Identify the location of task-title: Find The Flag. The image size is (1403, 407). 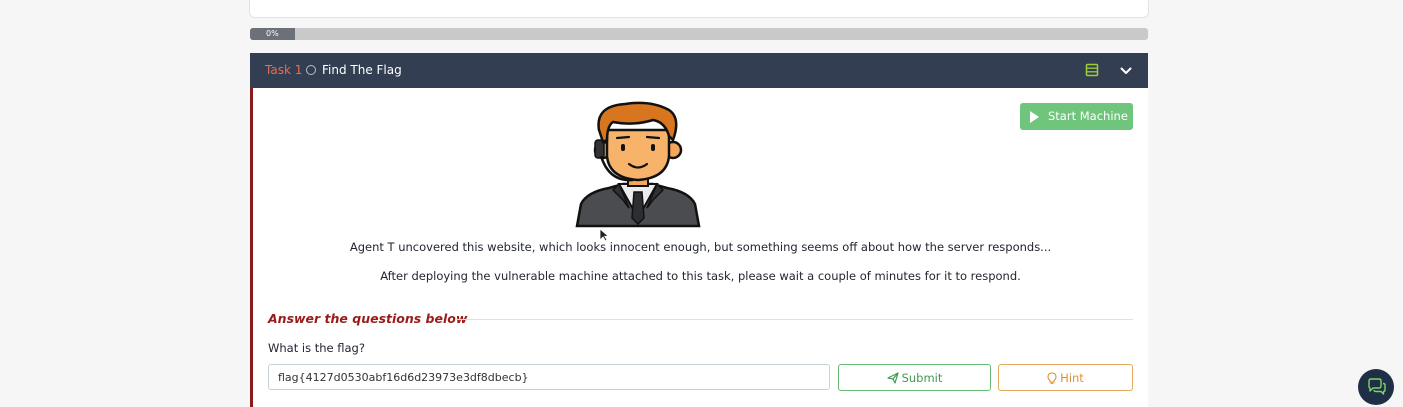
(362, 70).